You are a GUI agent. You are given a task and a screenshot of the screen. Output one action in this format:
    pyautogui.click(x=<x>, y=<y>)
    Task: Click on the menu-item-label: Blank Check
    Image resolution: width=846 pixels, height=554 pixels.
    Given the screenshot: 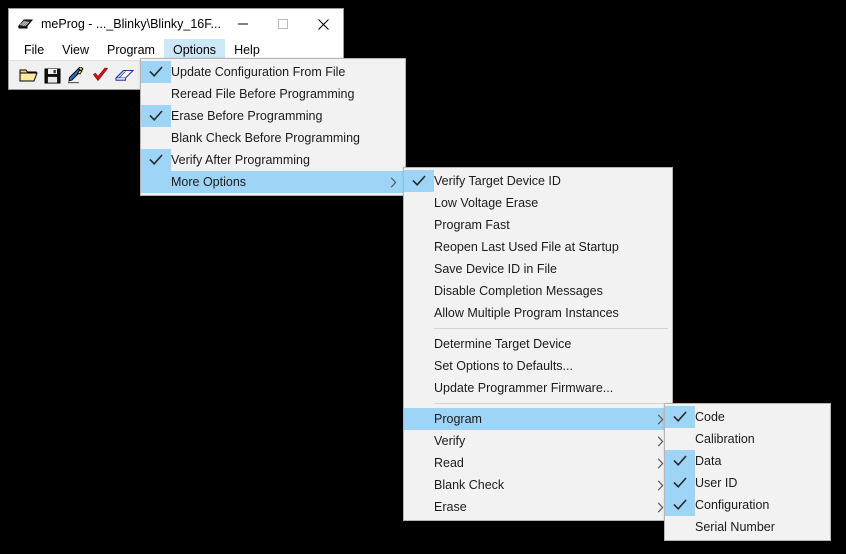 What is the action you would take?
    pyautogui.click(x=469, y=485)
    